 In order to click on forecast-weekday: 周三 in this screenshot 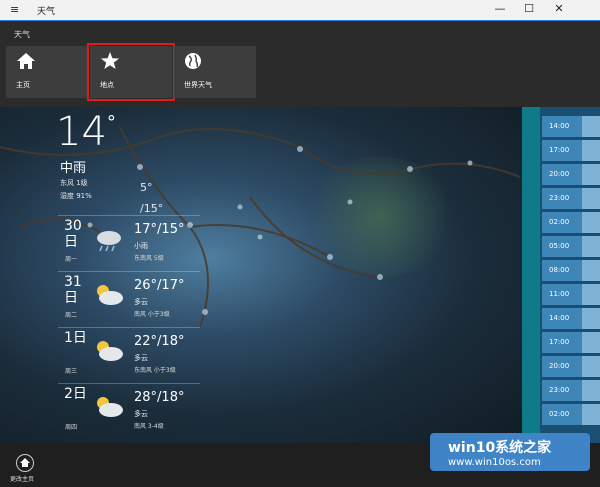, I will do `click(71, 371)`.